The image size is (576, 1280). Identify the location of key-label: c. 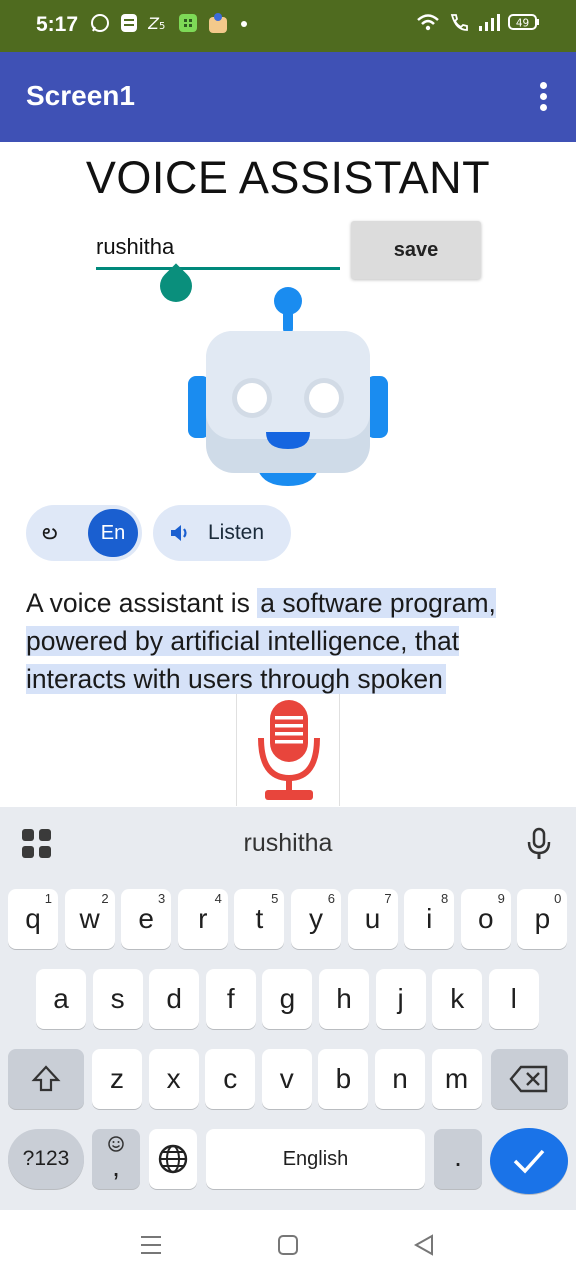
(230, 1078).